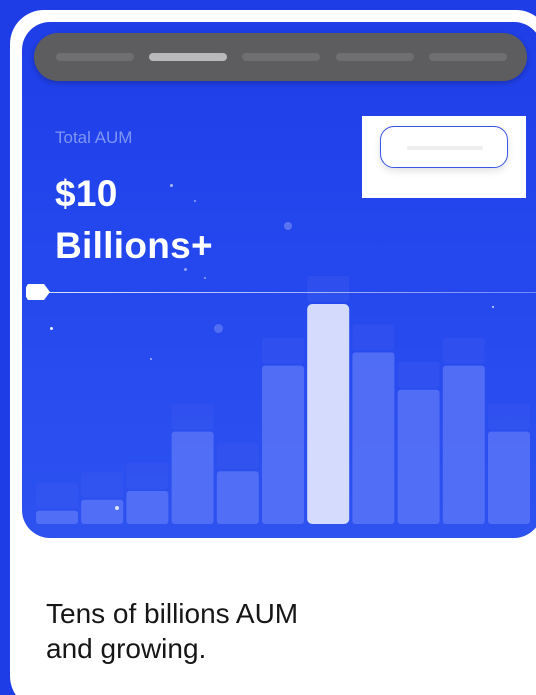 The image size is (536, 695). Describe the element at coordinates (328, 414) in the screenshot. I see `chart-bar-highlight` at that location.